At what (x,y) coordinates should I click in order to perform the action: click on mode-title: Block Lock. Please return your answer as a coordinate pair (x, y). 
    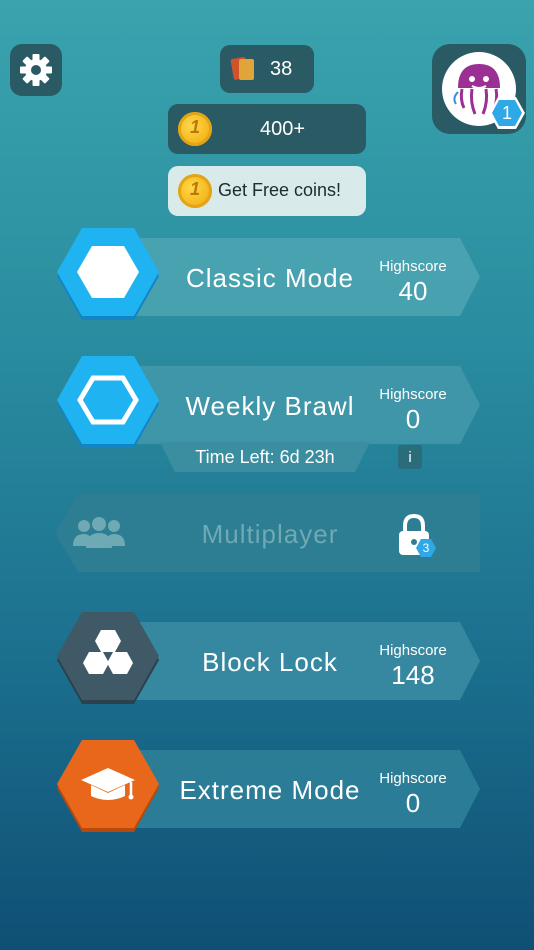
    Looking at the image, I should click on (270, 661).